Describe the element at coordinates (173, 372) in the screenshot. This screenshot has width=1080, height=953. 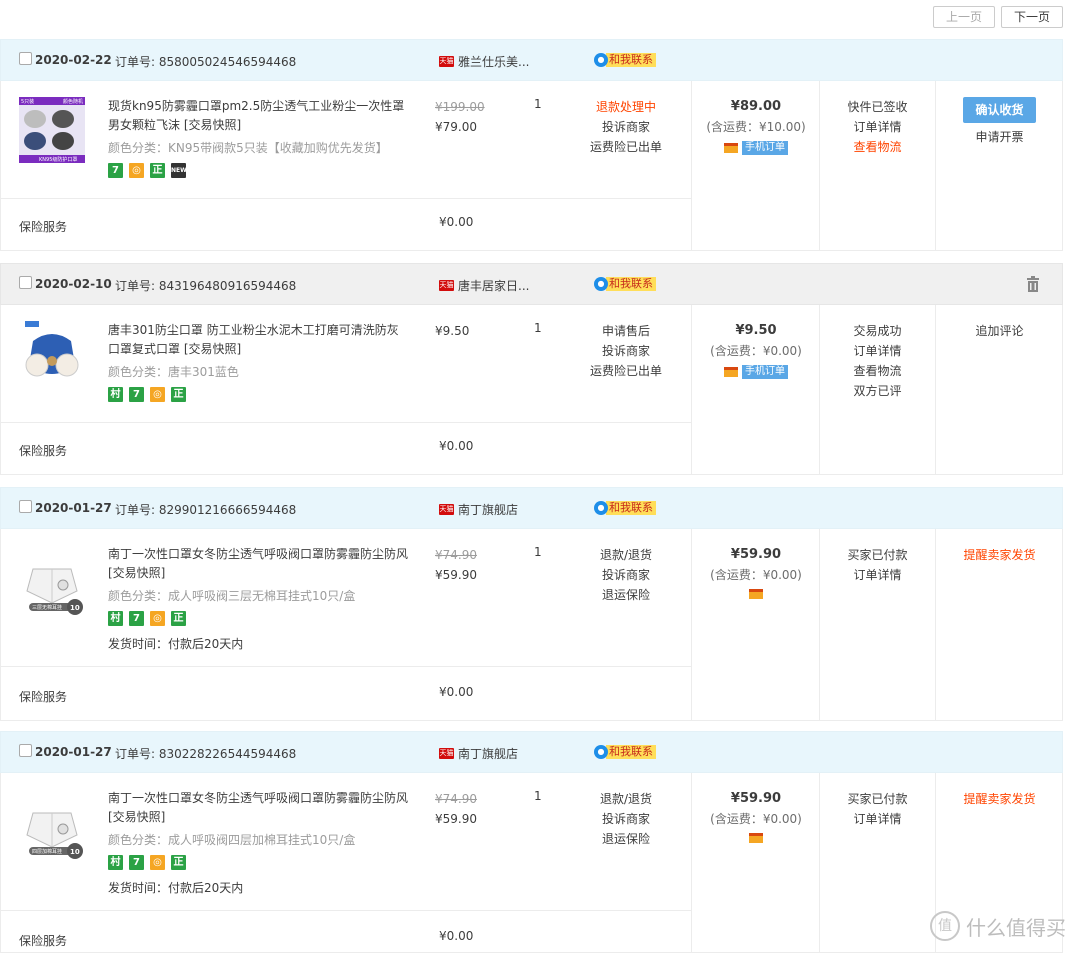
I see `product-sku: 颜色分类：唐丰301蓝色` at that location.